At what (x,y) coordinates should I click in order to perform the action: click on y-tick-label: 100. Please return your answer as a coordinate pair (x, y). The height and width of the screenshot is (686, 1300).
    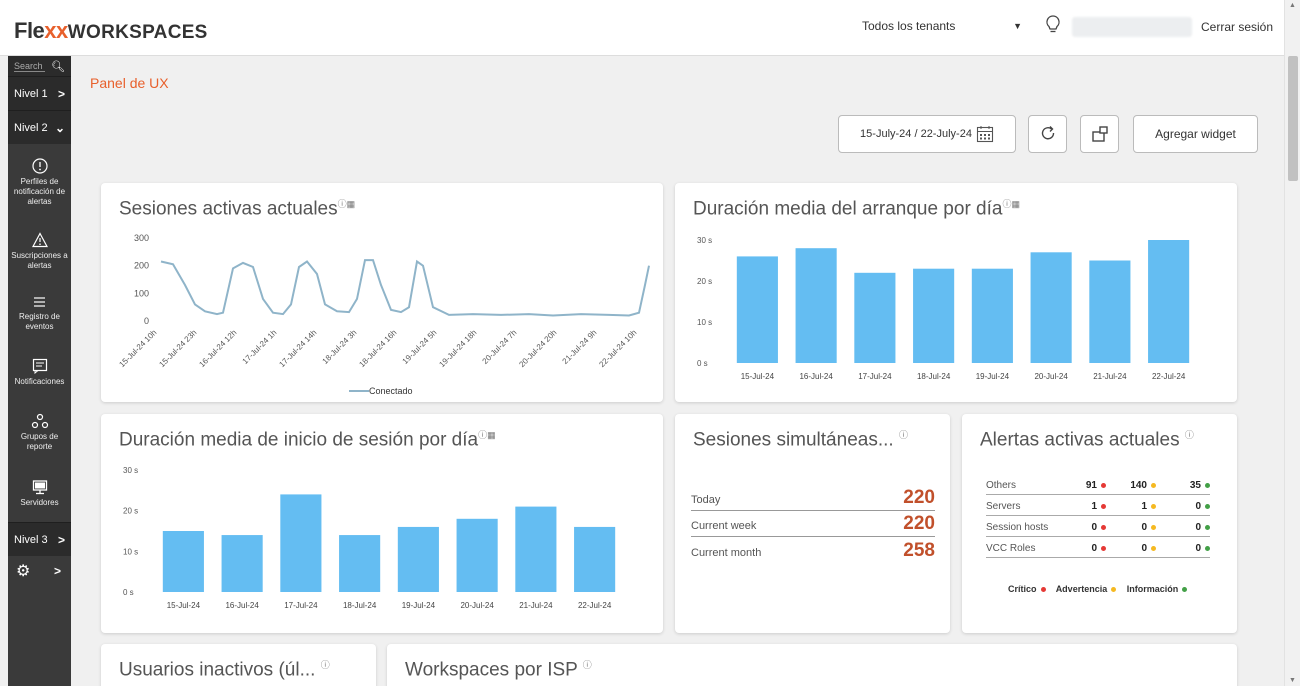
    Looking at the image, I should click on (141, 293).